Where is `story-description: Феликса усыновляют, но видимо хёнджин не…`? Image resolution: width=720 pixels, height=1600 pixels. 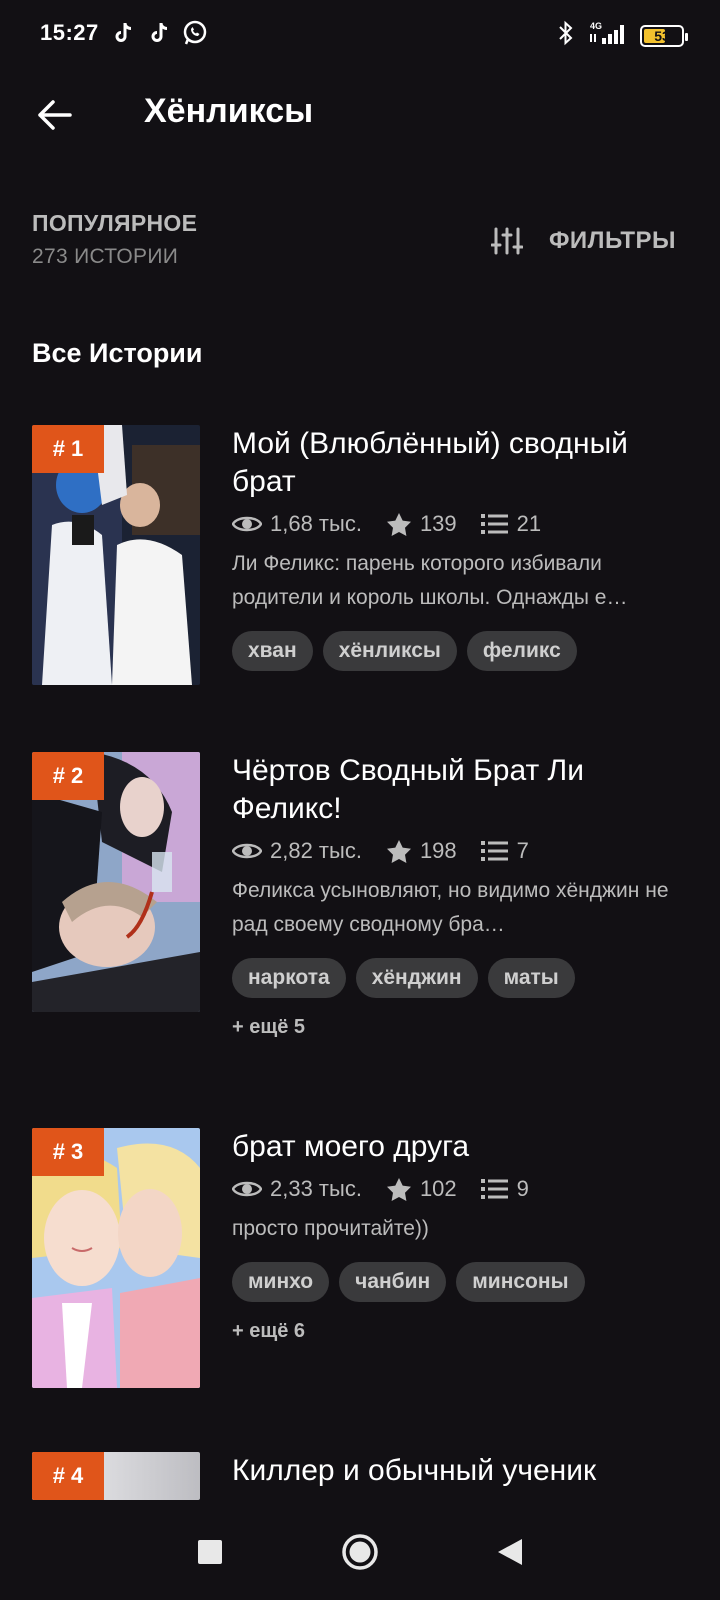 story-description: Феликса усыновляют, но видимо хёнджин не… is located at coordinates (450, 907).